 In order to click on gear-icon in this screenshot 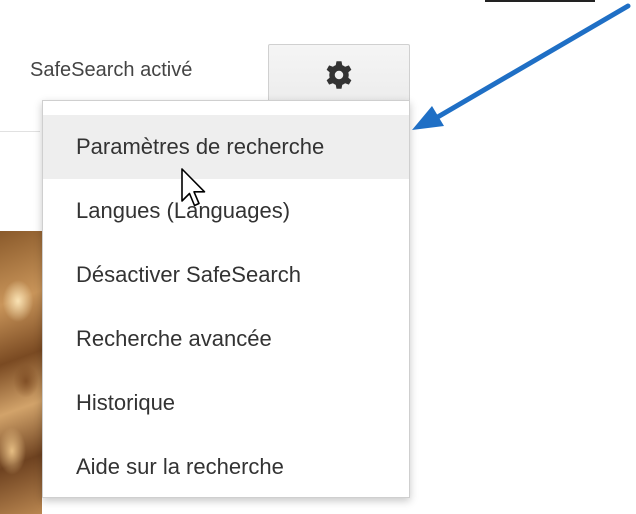, I will do `click(339, 75)`.